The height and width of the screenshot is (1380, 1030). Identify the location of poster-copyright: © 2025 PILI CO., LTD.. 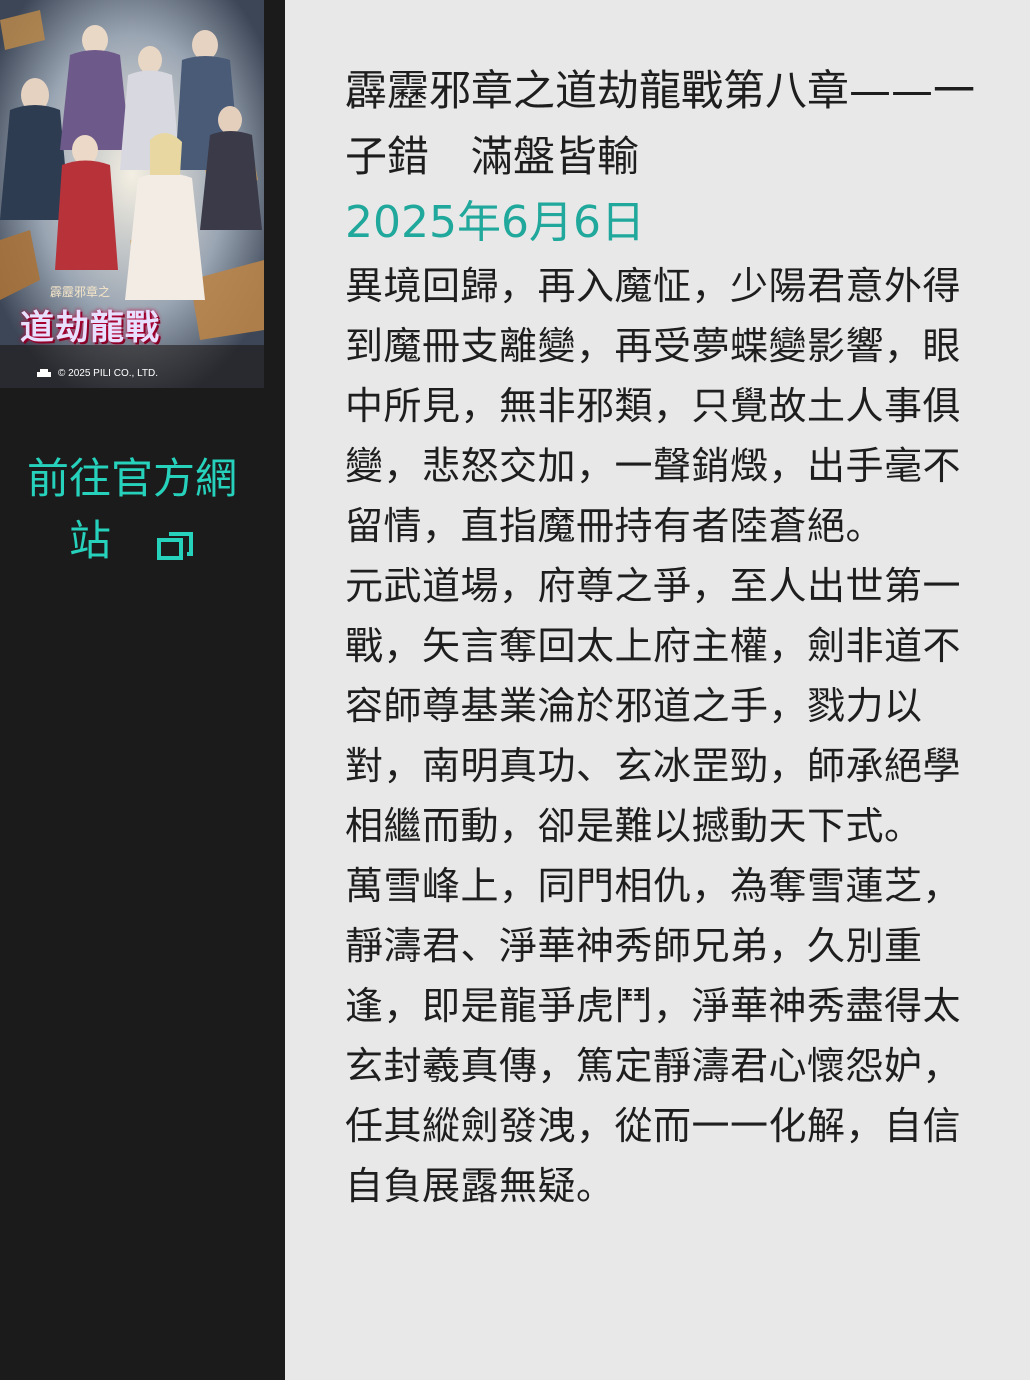
(108, 373).